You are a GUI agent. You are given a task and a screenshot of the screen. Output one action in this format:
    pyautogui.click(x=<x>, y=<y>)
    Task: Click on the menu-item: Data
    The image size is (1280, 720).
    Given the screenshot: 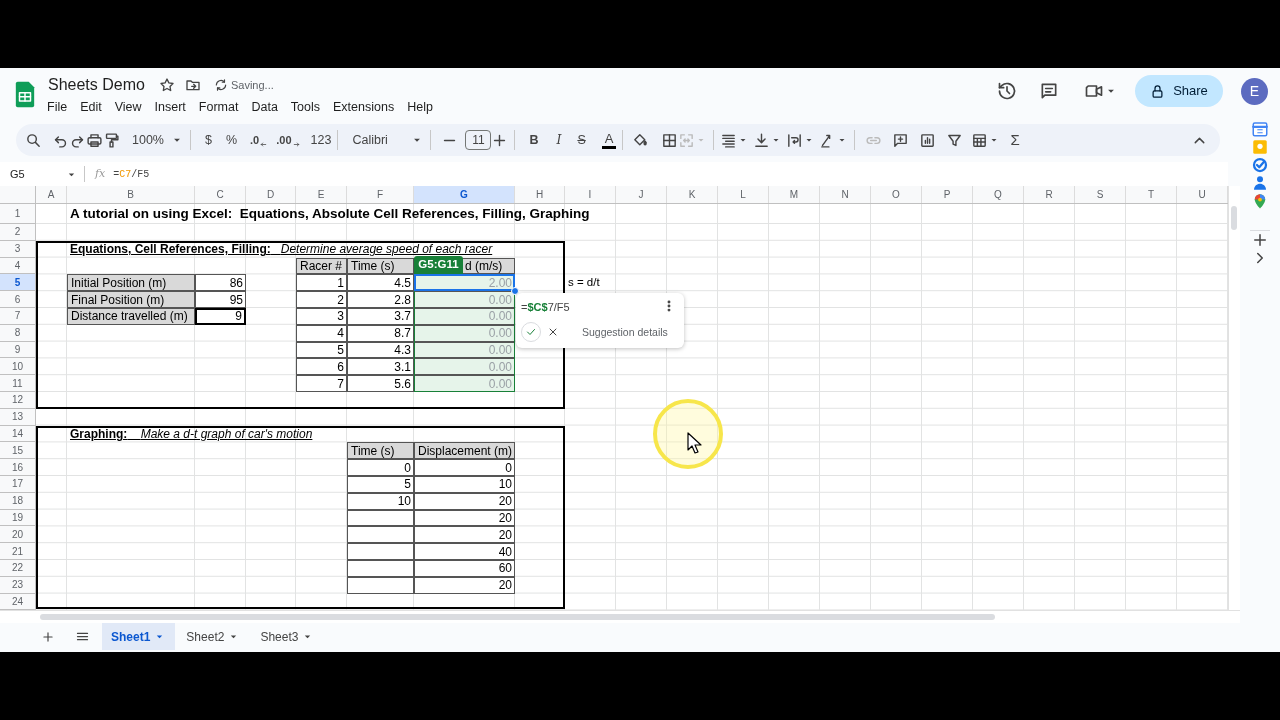 What is the action you would take?
    pyautogui.click(x=264, y=107)
    